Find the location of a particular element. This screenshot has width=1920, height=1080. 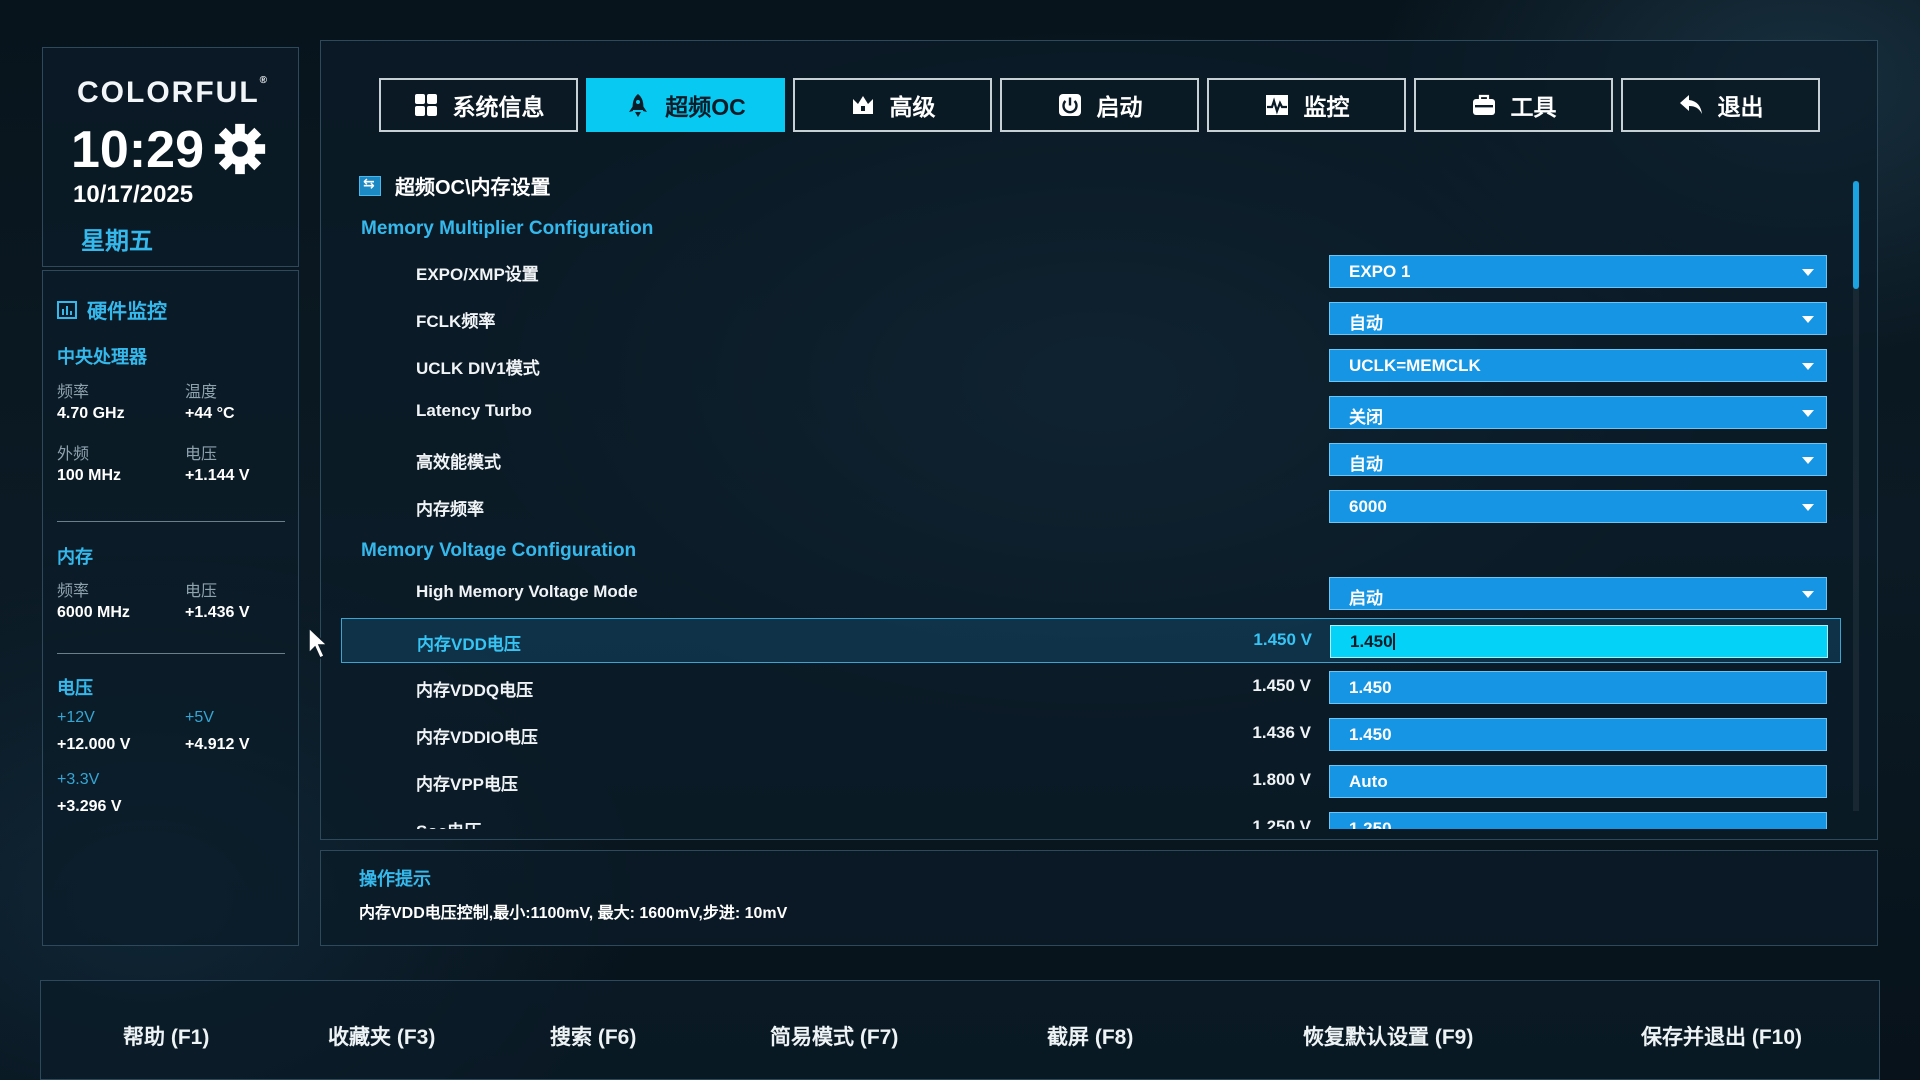

input-value: Auto is located at coordinates (1368, 781).